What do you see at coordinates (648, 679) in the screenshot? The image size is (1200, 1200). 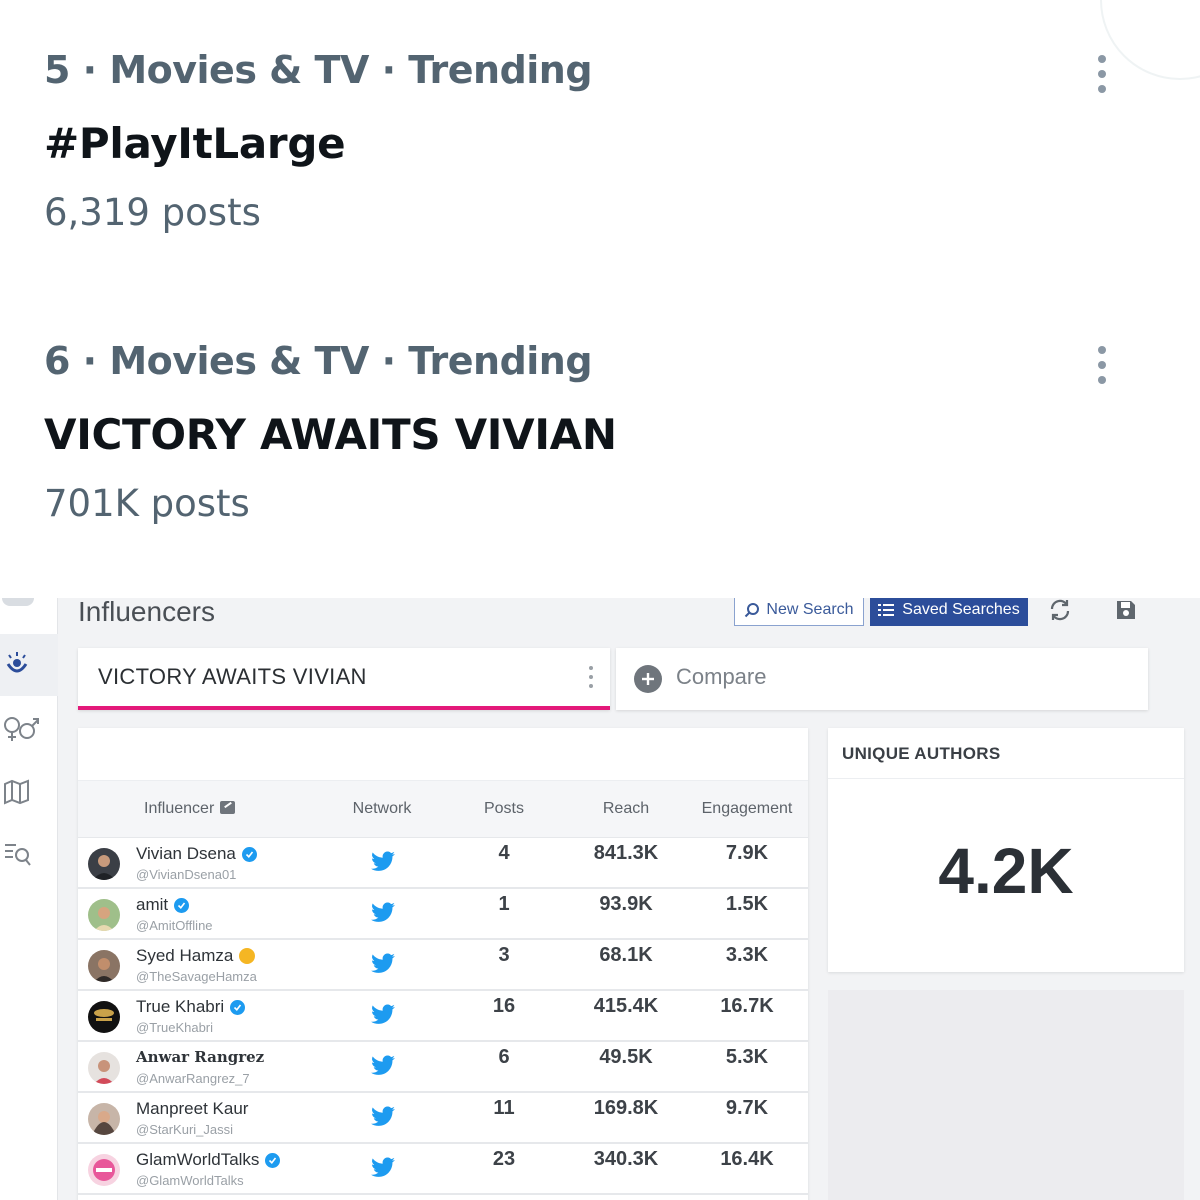 I see `plus-icon` at bounding box center [648, 679].